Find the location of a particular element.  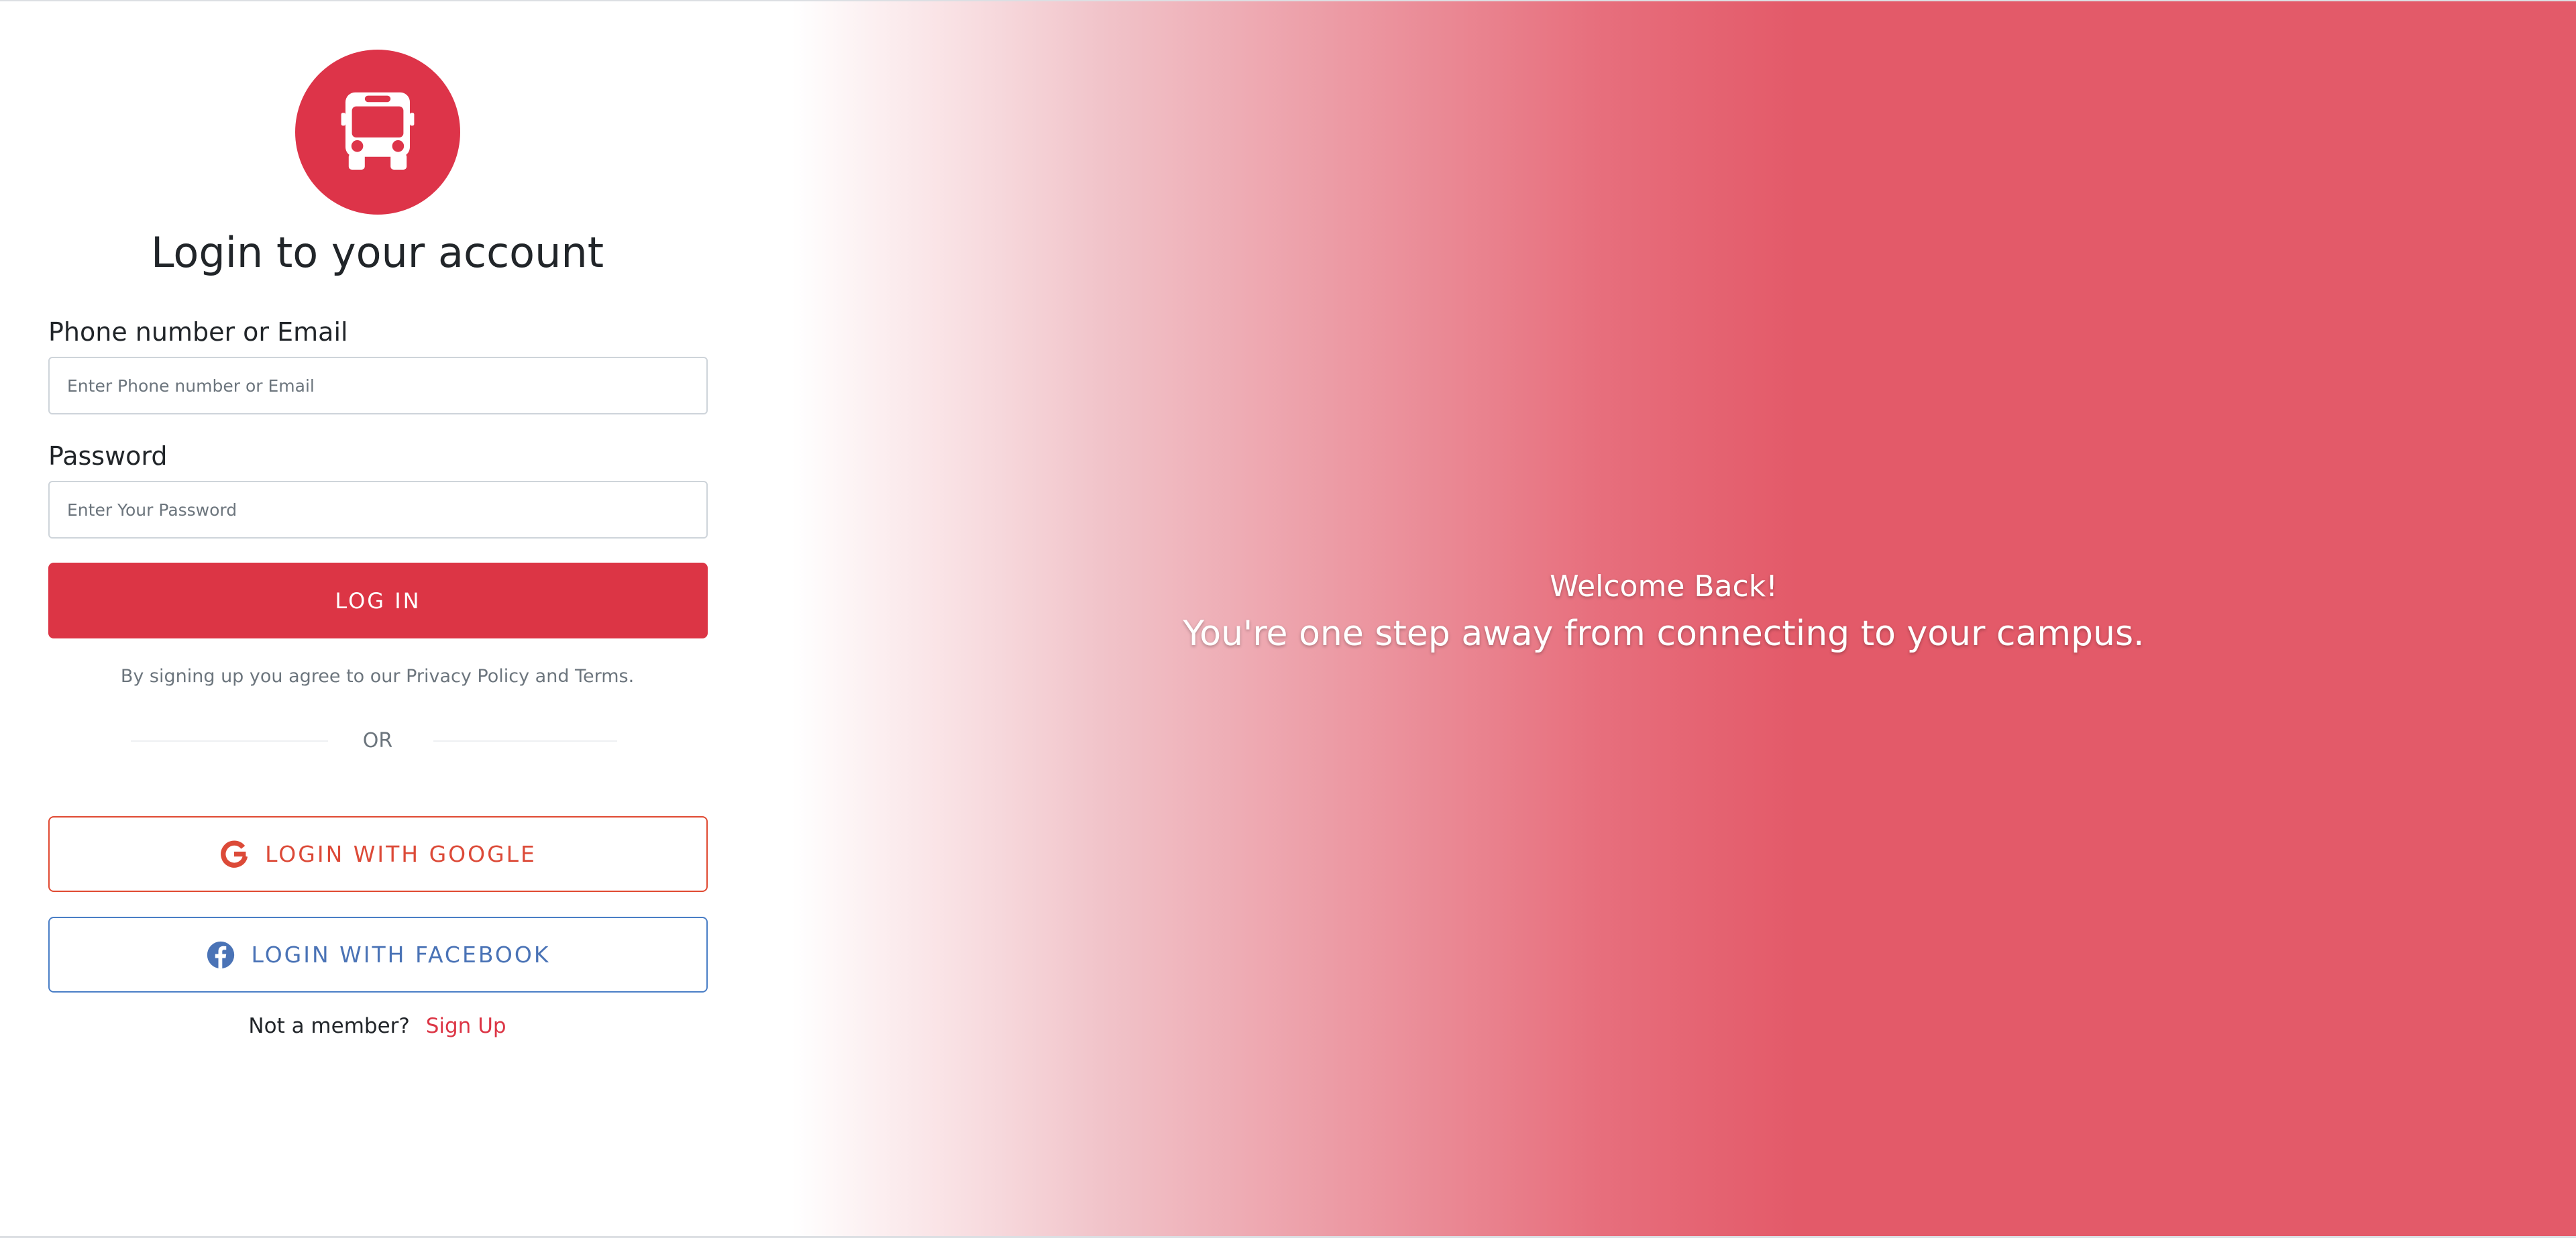

signup-link: Sign Up is located at coordinates (466, 1026).